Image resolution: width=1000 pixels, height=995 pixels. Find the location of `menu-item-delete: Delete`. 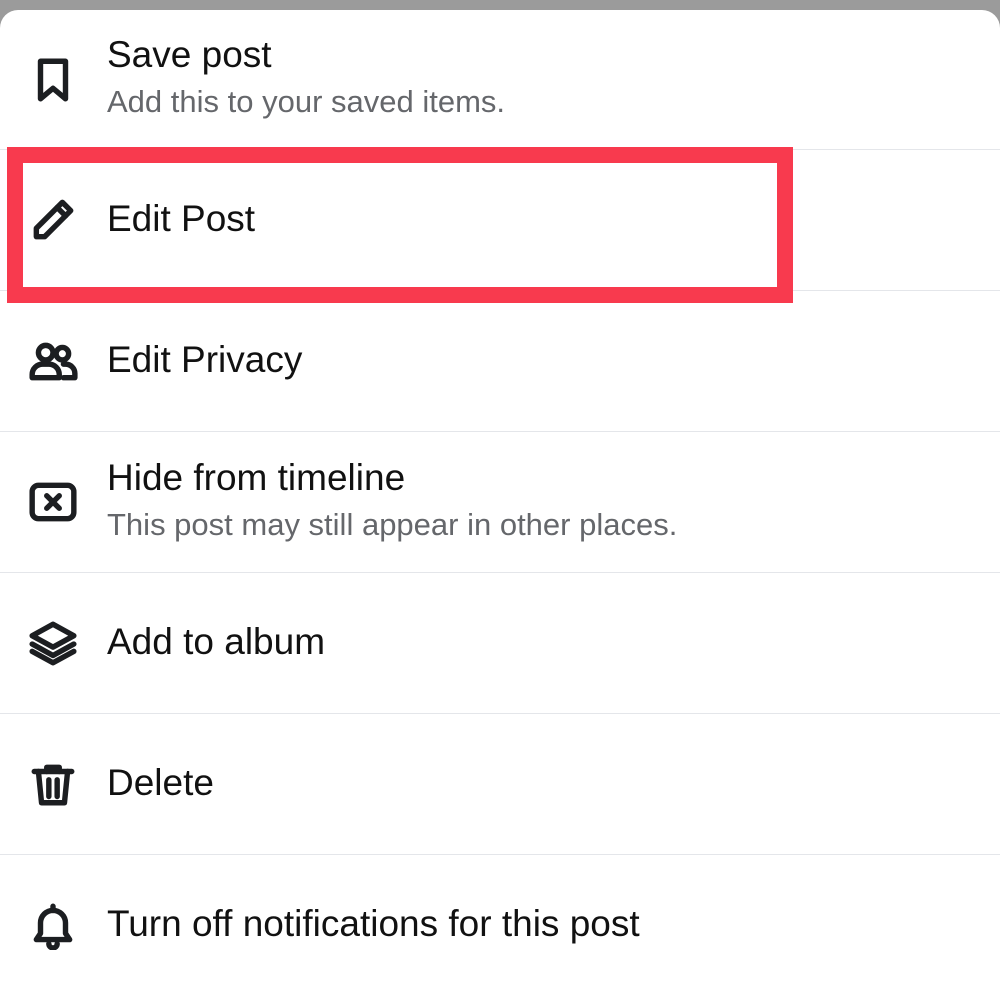

menu-item-delete: Delete is located at coordinates (500, 784).